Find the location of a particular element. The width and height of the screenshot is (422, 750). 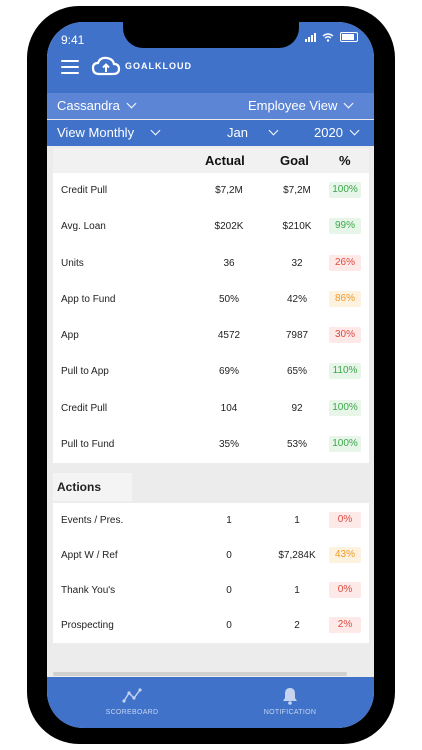

period-select: View Monthly is located at coordinates (109, 132).